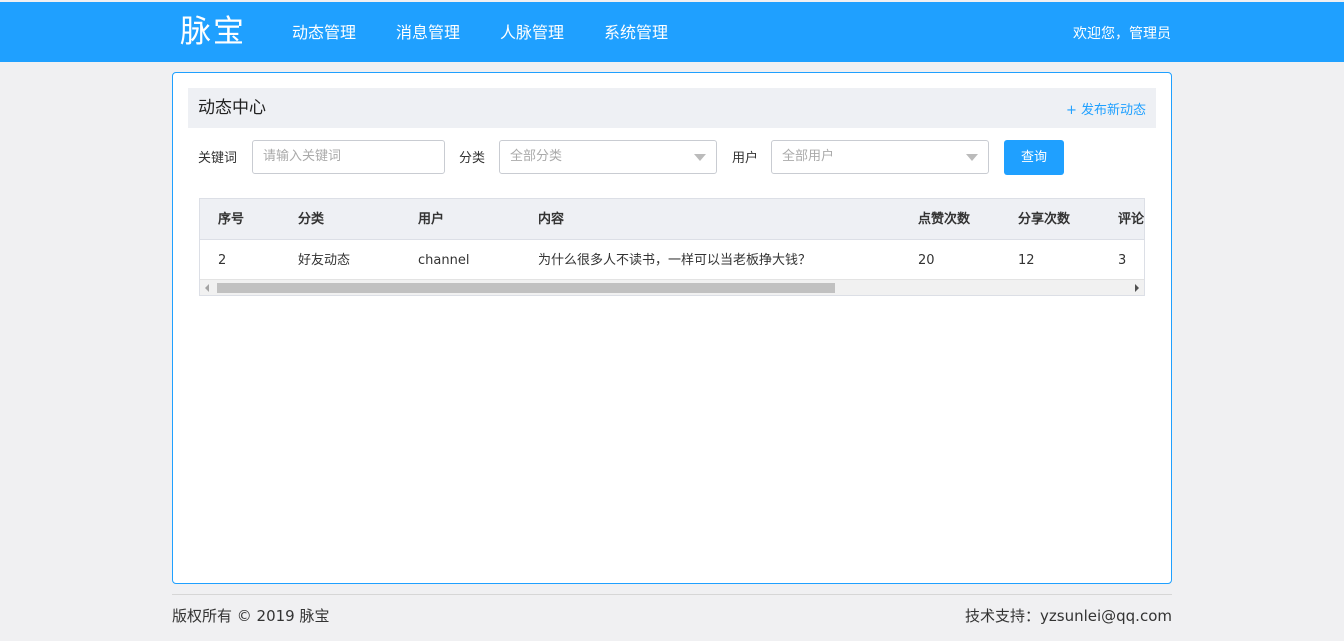 The height and width of the screenshot is (641, 1344). Describe the element at coordinates (926, 260) in the screenshot. I see `row-likes: 20` at that location.